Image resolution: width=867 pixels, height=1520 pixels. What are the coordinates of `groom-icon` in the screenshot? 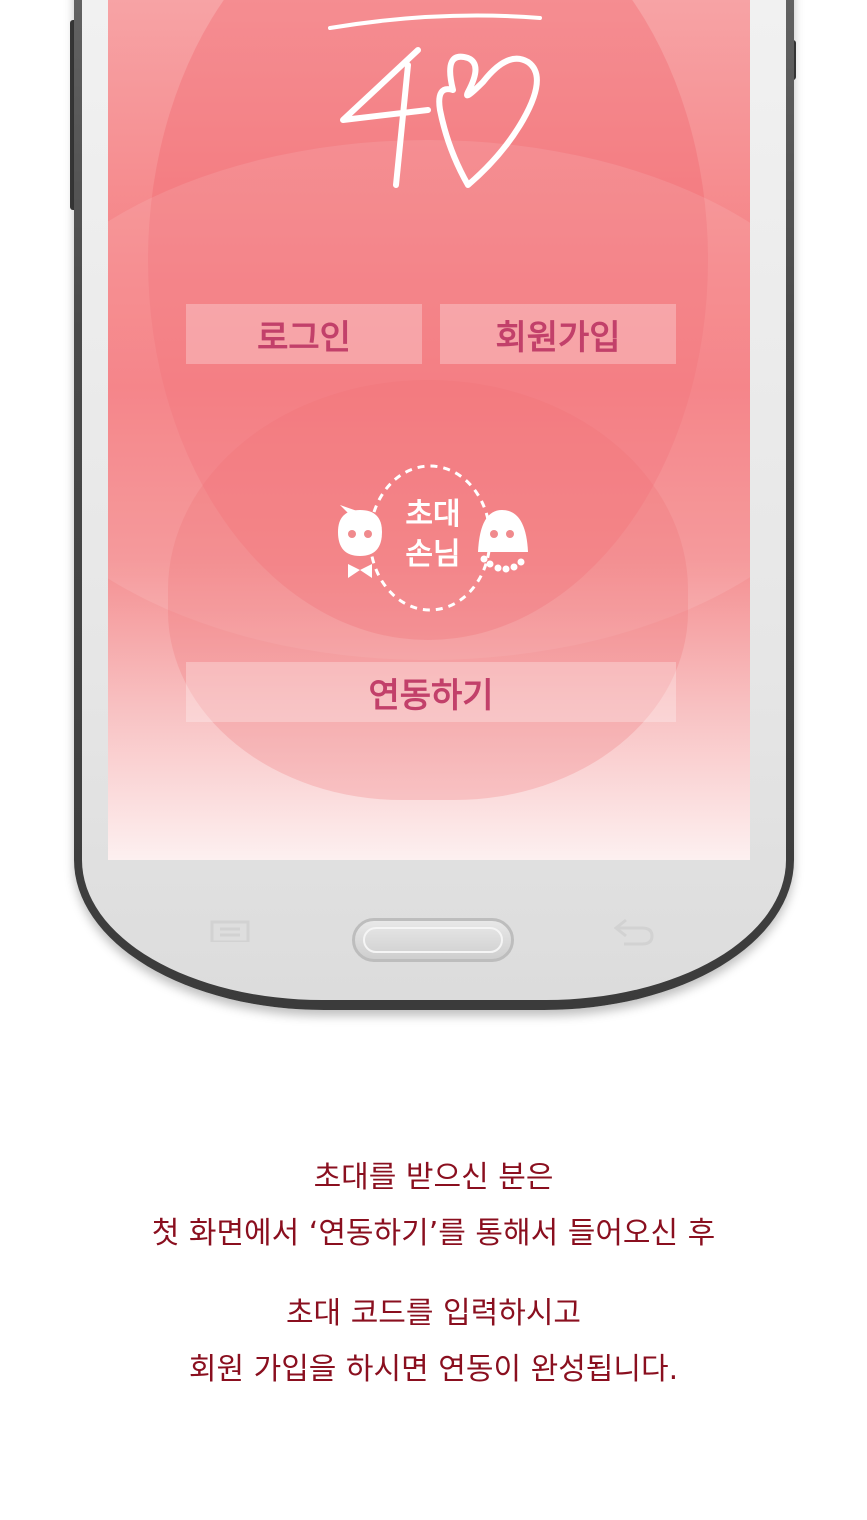 It's located at (360, 541).